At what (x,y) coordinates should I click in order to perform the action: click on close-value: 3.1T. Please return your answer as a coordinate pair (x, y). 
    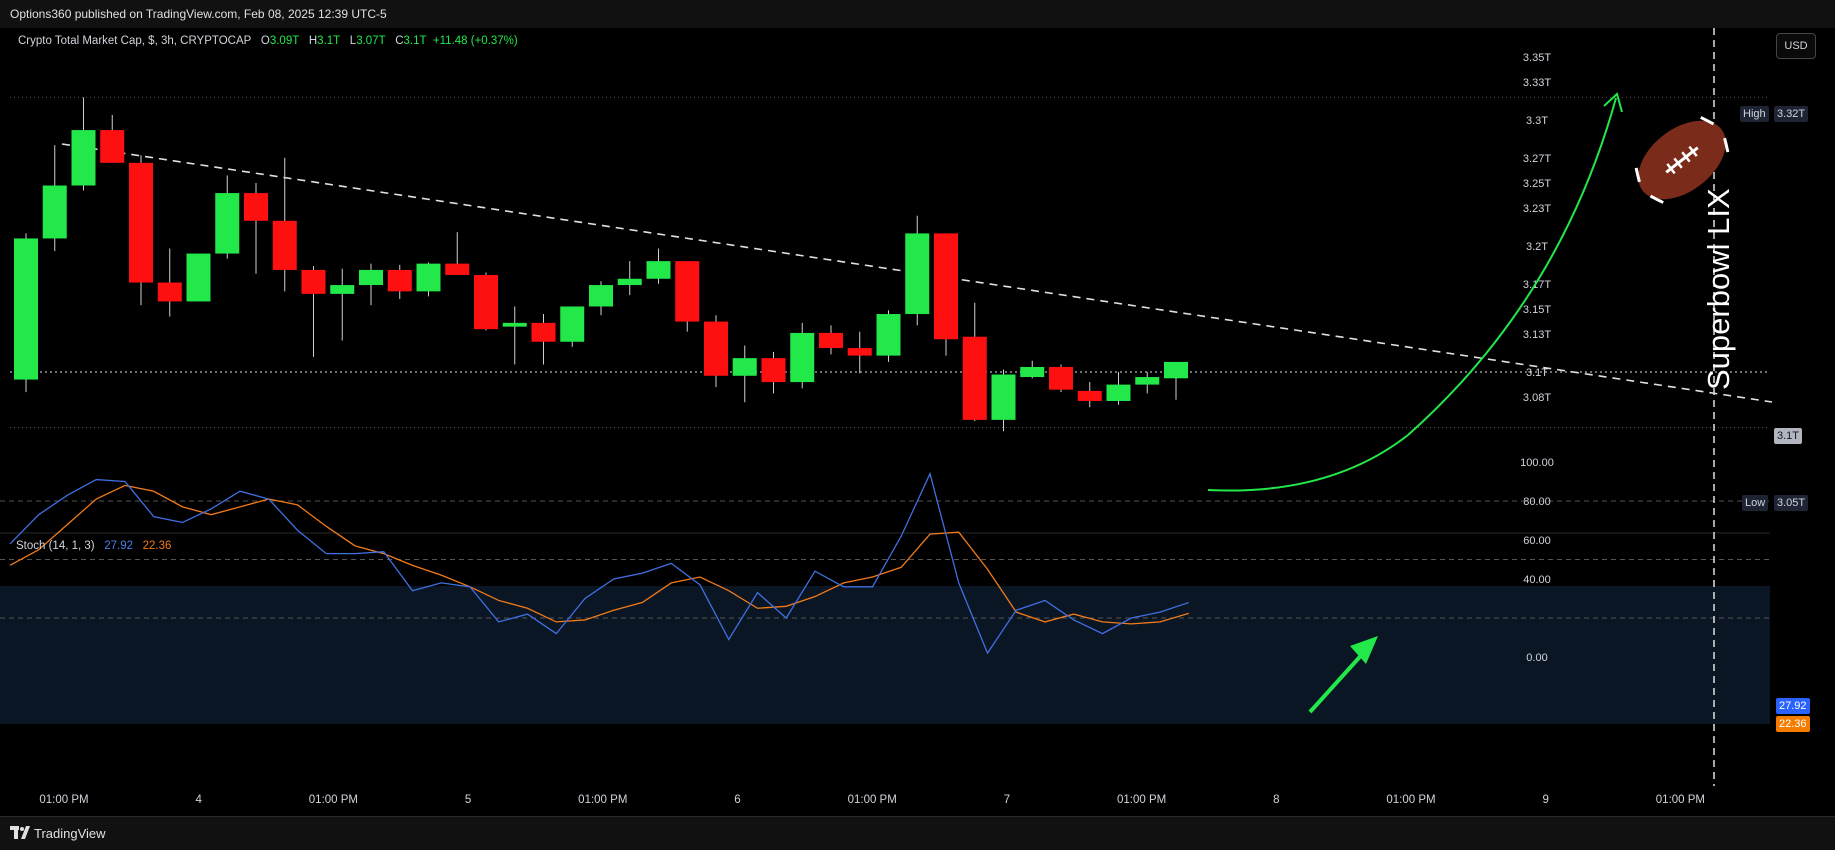
    Looking at the image, I should click on (415, 41).